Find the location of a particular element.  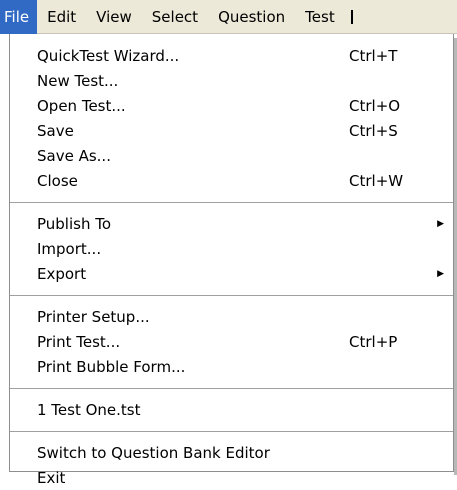

menu-item-label: Export is located at coordinates (62, 273).